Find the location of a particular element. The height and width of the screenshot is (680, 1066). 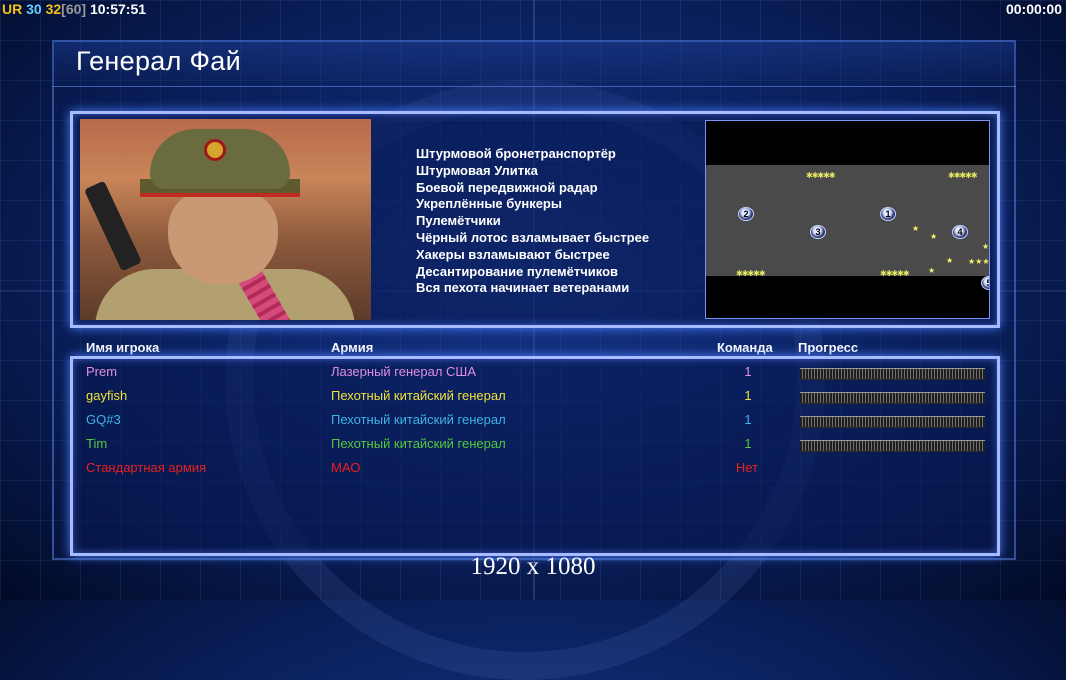

upgrade-item: Укреплённые бункеры is located at coordinates (489, 204).